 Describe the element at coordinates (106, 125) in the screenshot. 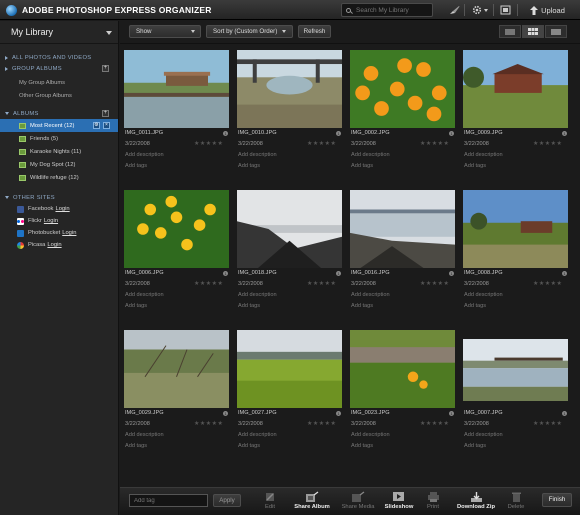

I see `close-icon: ×` at that location.